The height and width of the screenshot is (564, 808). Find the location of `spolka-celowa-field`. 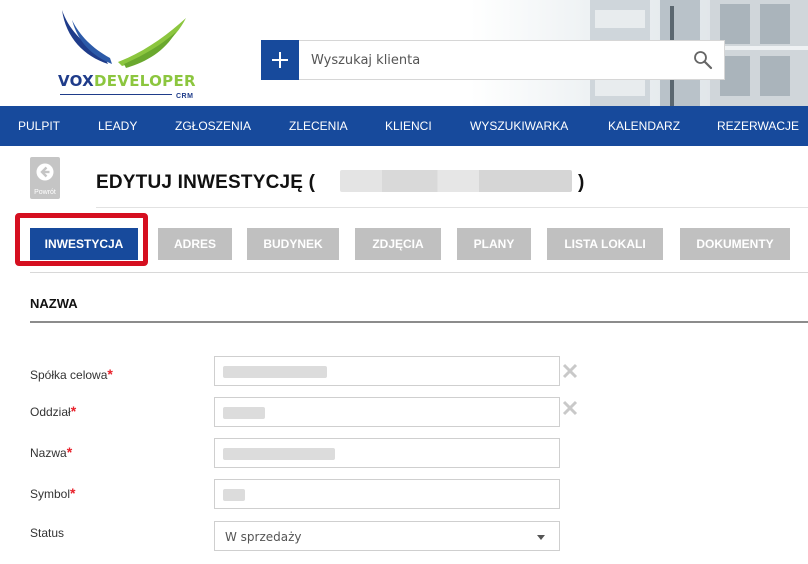

spolka-celowa-field is located at coordinates (387, 371).